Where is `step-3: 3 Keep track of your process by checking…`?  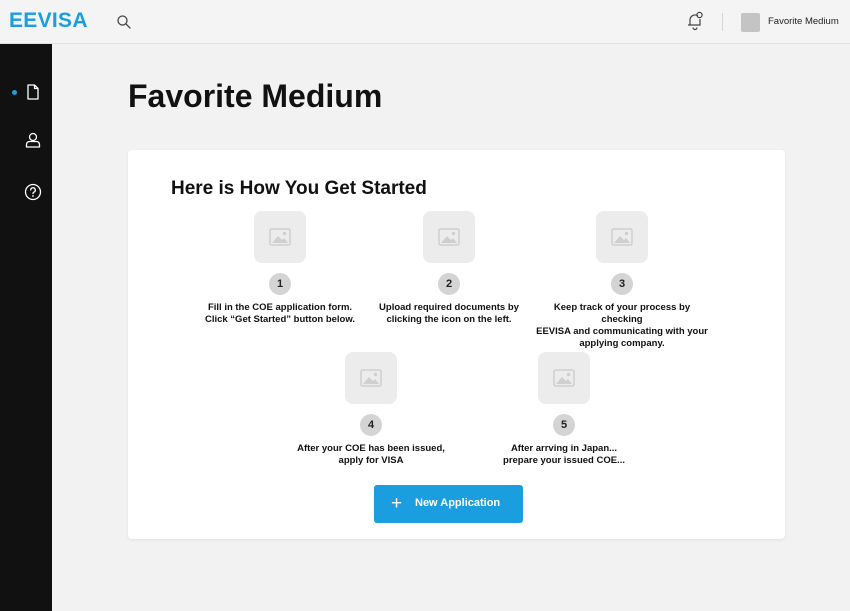 step-3: 3 Keep track of your process by checking… is located at coordinates (622, 280).